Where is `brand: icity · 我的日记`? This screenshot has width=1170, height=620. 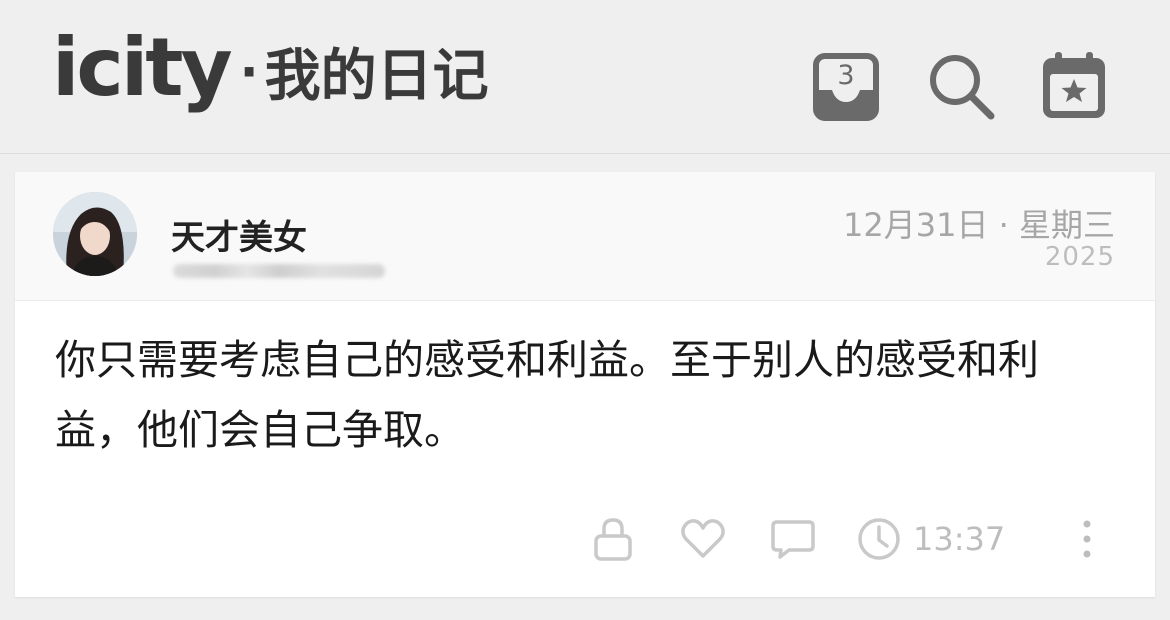
brand: icity · 我的日记 is located at coordinates (270, 68).